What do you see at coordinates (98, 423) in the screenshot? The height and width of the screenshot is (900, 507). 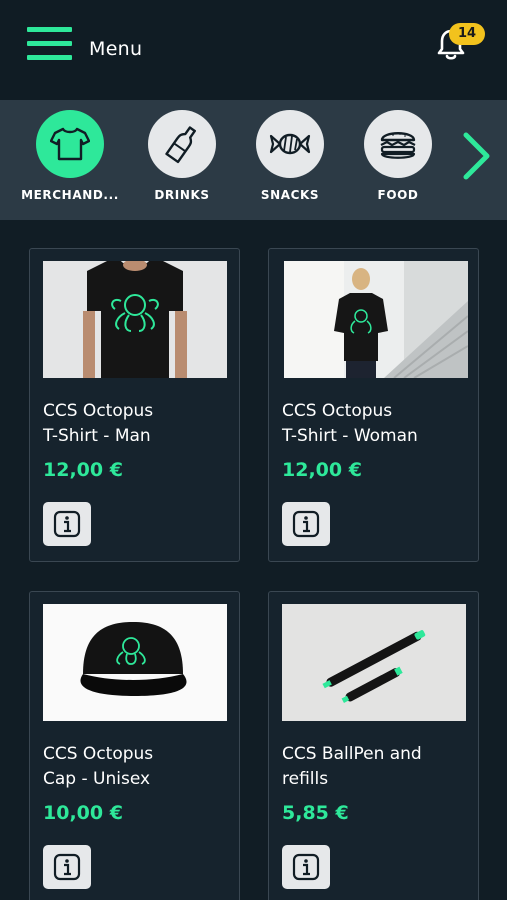 I see `product-name: CCS Octopus T-Shirt - Man` at bounding box center [98, 423].